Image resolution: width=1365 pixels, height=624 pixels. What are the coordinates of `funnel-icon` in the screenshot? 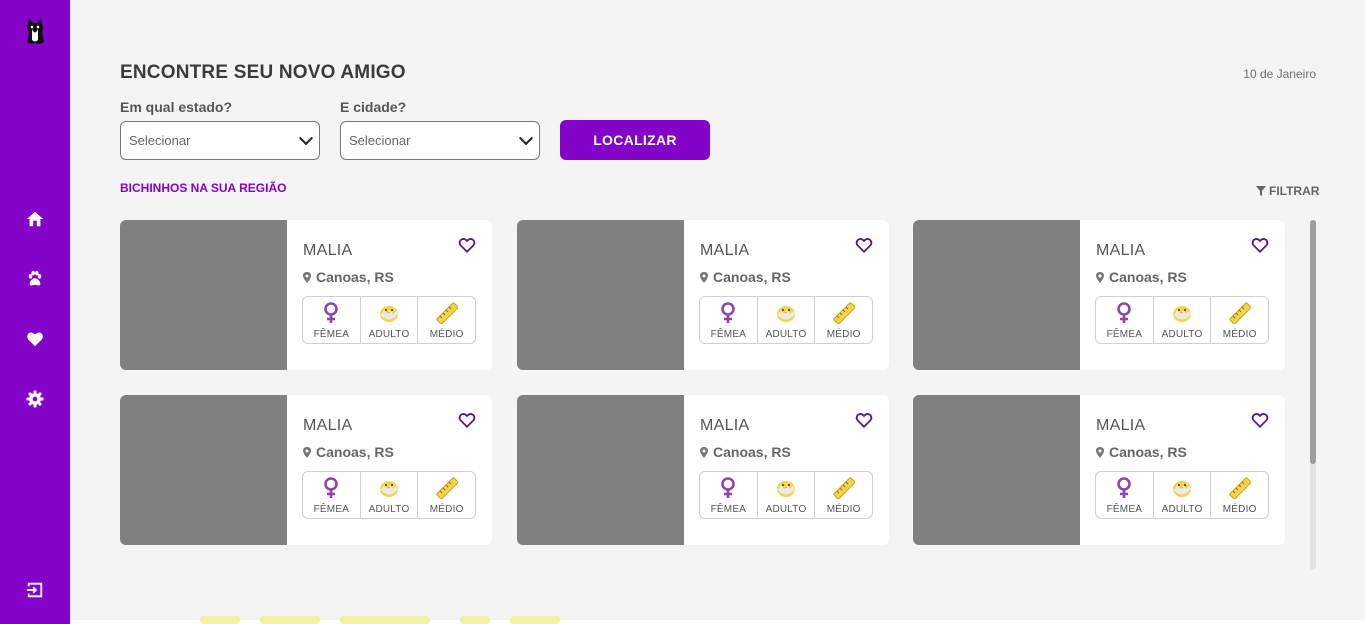 It's located at (1261, 191).